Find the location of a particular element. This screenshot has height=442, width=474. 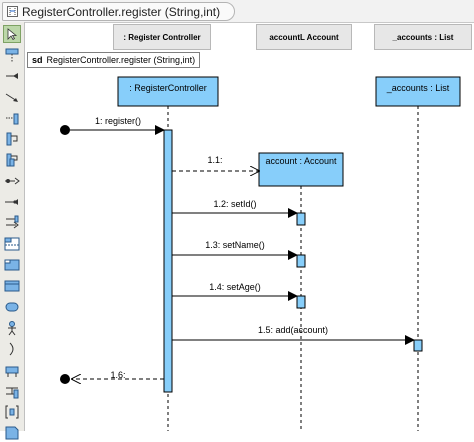

message-add-account-label: 1.5: add(account) is located at coordinates (293, 330).